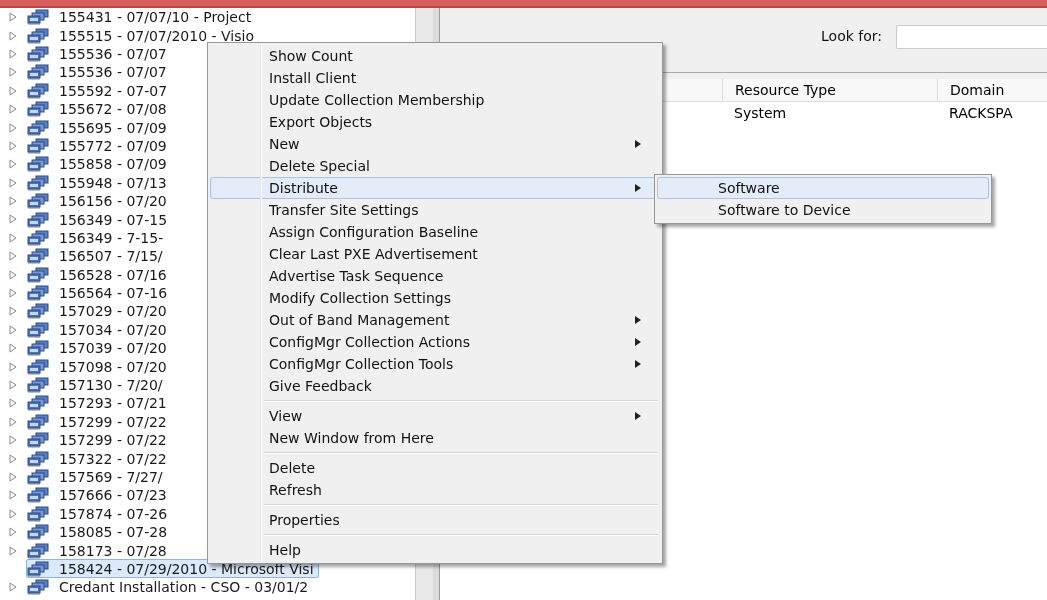 The image size is (1047, 600). Describe the element at coordinates (99, 109) in the screenshot. I see `tree-item: 155672 - 07/08` at that location.